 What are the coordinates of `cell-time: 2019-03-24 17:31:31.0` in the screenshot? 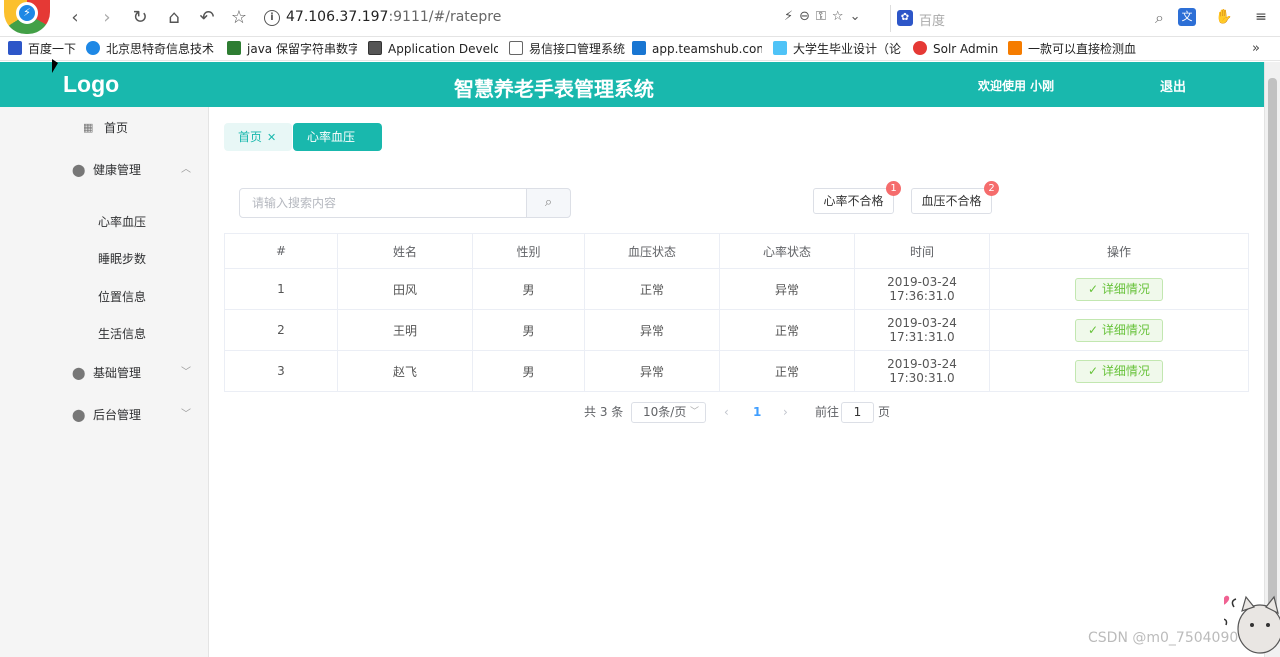 It's located at (922, 330).